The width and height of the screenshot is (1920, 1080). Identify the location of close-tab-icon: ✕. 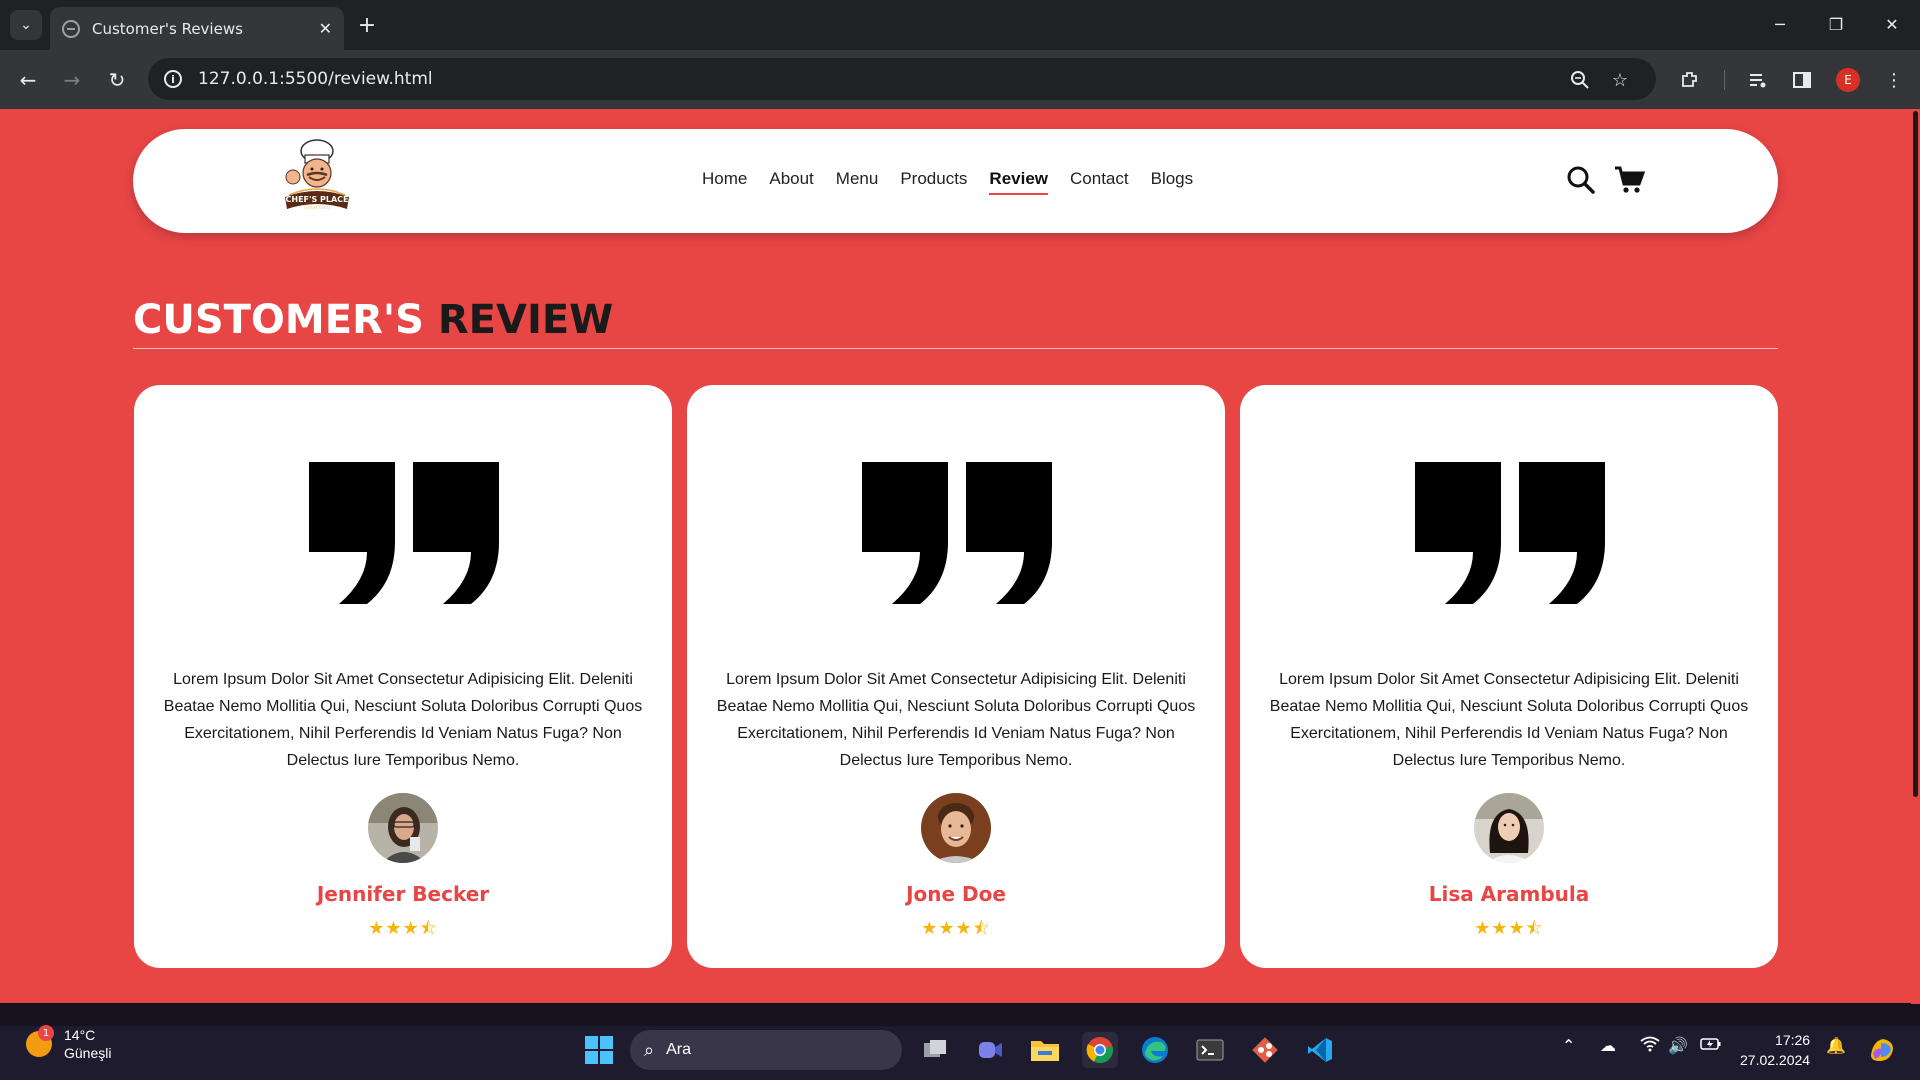
(325, 28).